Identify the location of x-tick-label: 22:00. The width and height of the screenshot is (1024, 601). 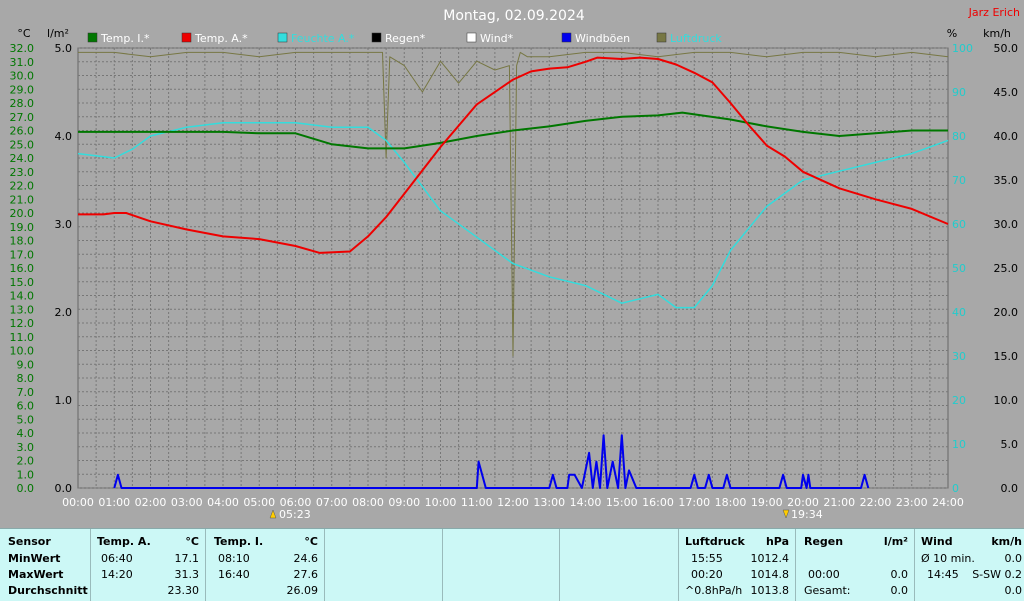
(876, 502).